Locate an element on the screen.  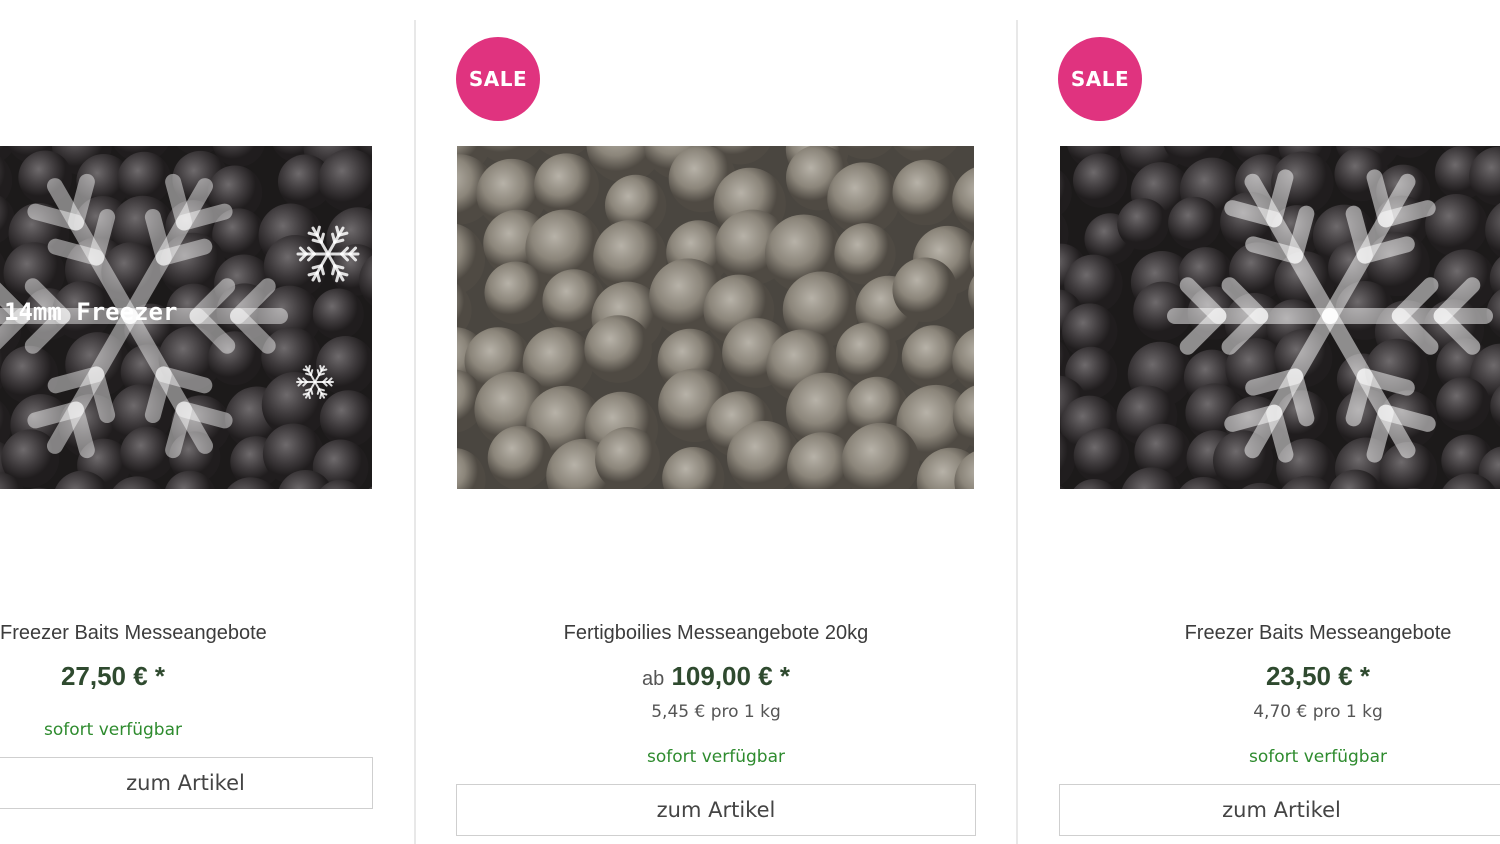
product-price: 23,50 € * is located at coordinates (1279, 676).